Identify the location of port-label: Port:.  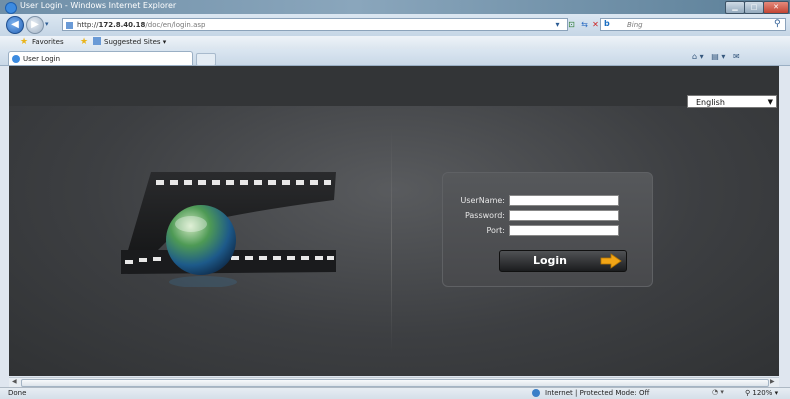
(495, 230).